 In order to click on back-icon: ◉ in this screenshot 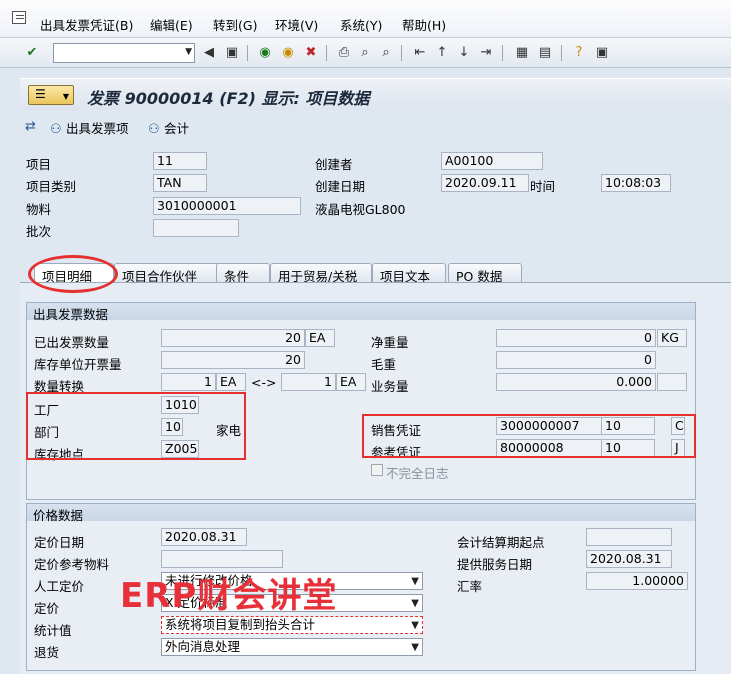, I will do `click(265, 53)`.